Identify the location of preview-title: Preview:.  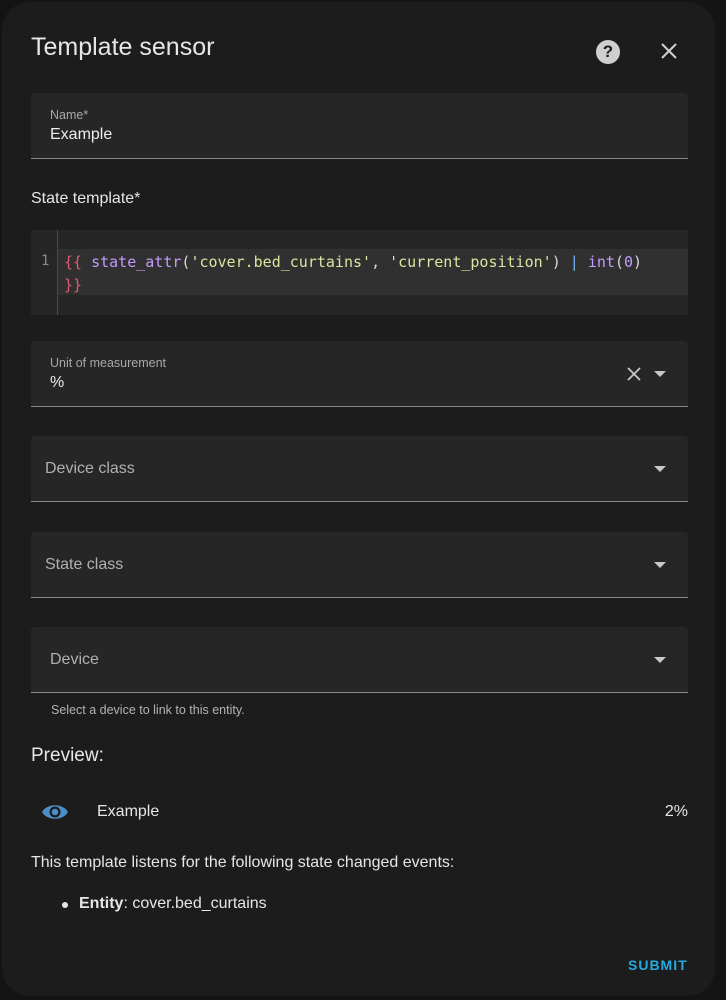
(67, 755).